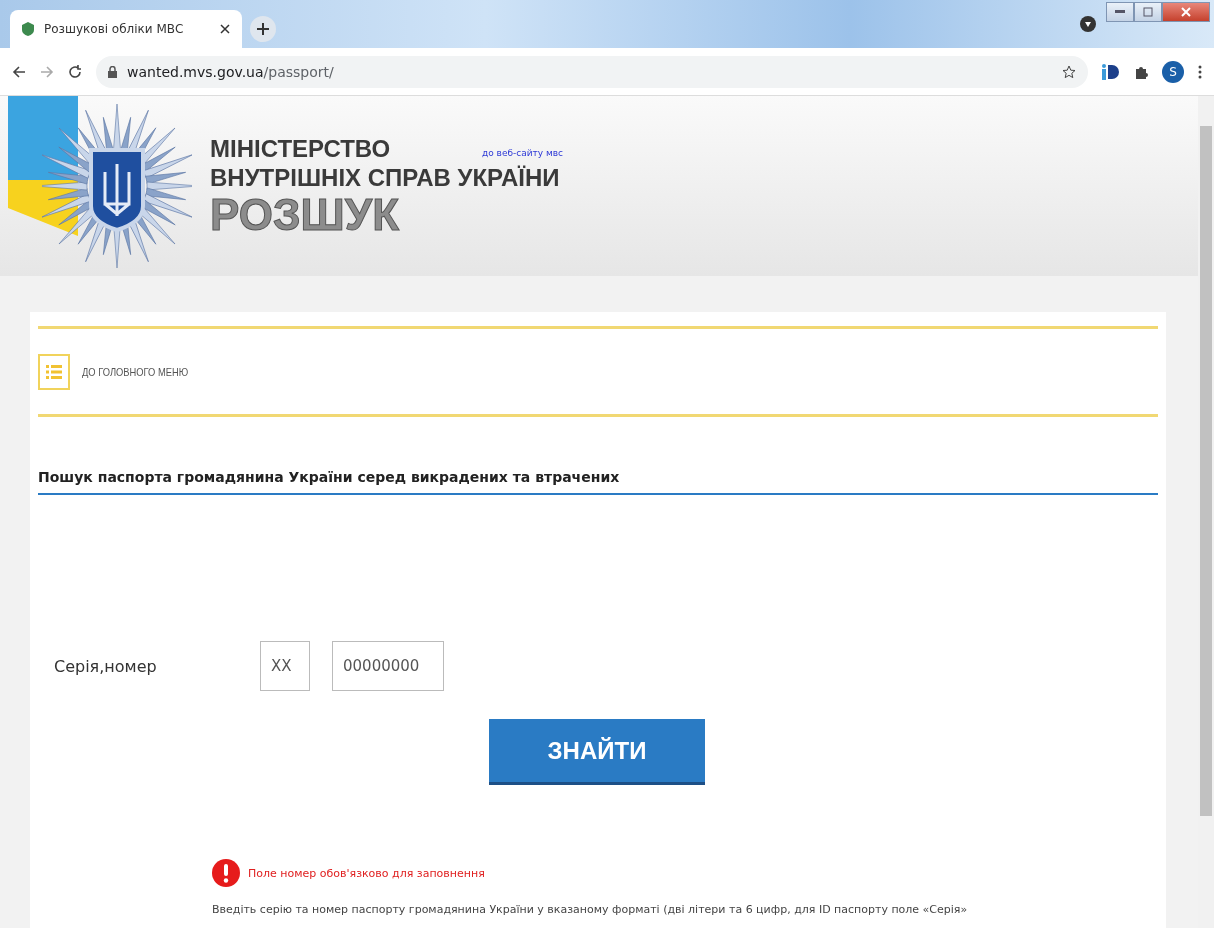 The height and width of the screenshot is (928, 1214). What do you see at coordinates (366, 873) in the screenshot?
I see `error-message: Поле номер обов'язково для заповнення` at bounding box center [366, 873].